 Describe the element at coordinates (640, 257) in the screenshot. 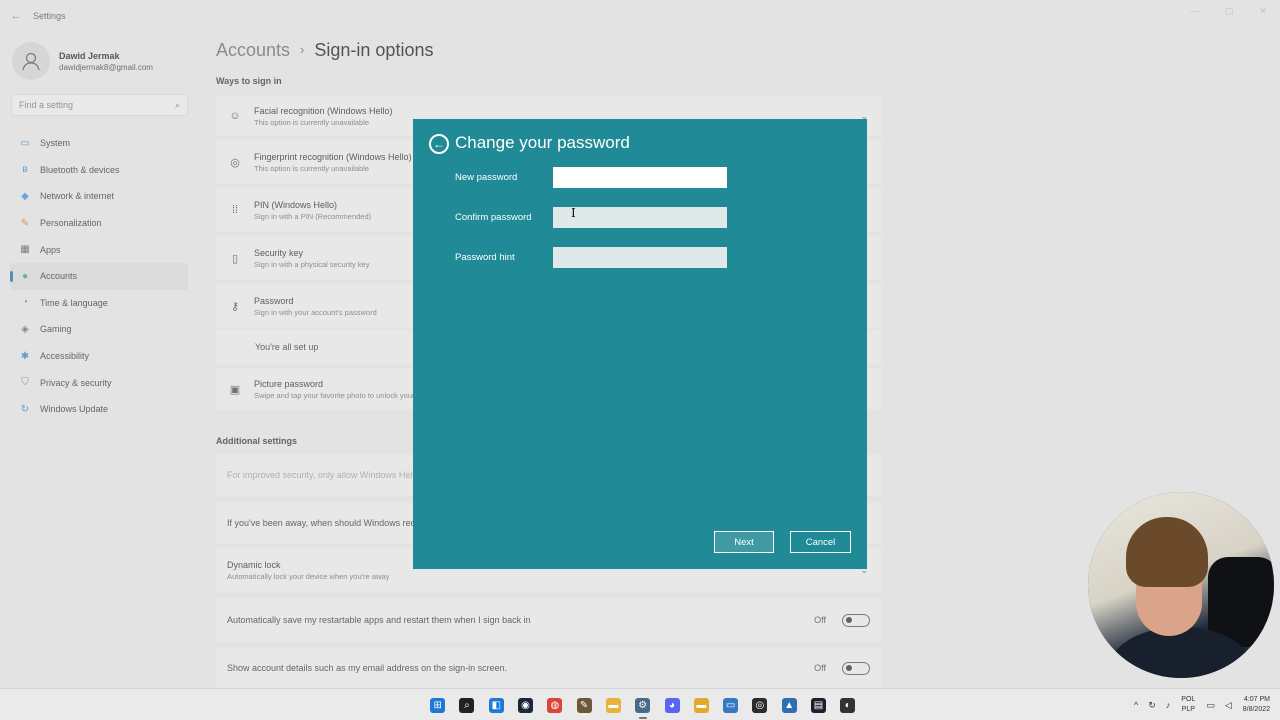

I see `password-hint-field` at that location.